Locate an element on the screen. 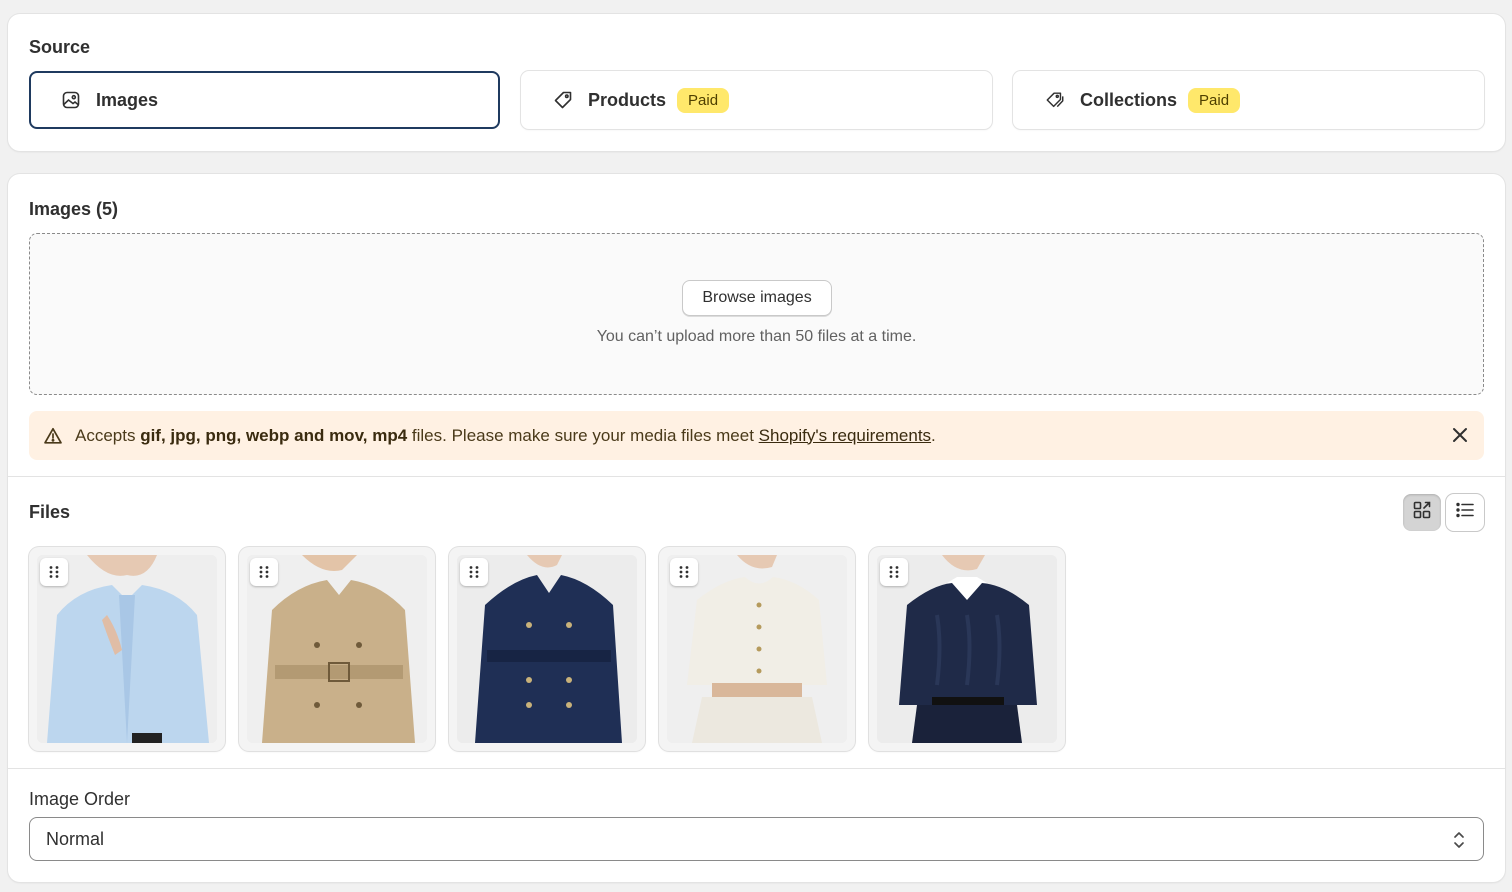 Image resolution: width=1512 pixels, height=892 pixels. files-title: Files is located at coordinates (50, 512).